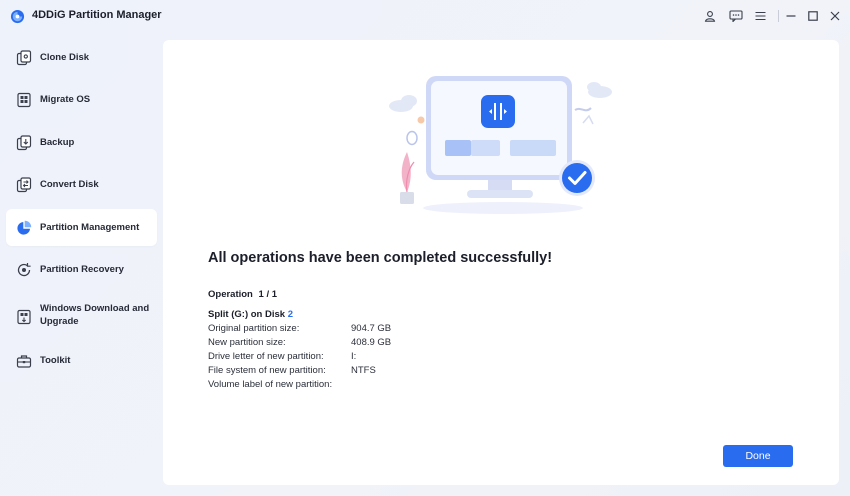  What do you see at coordinates (97, 15) in the screenshot?
I see `app-title: 4DDiG Partition Manager` at bounding box center [97, 15].